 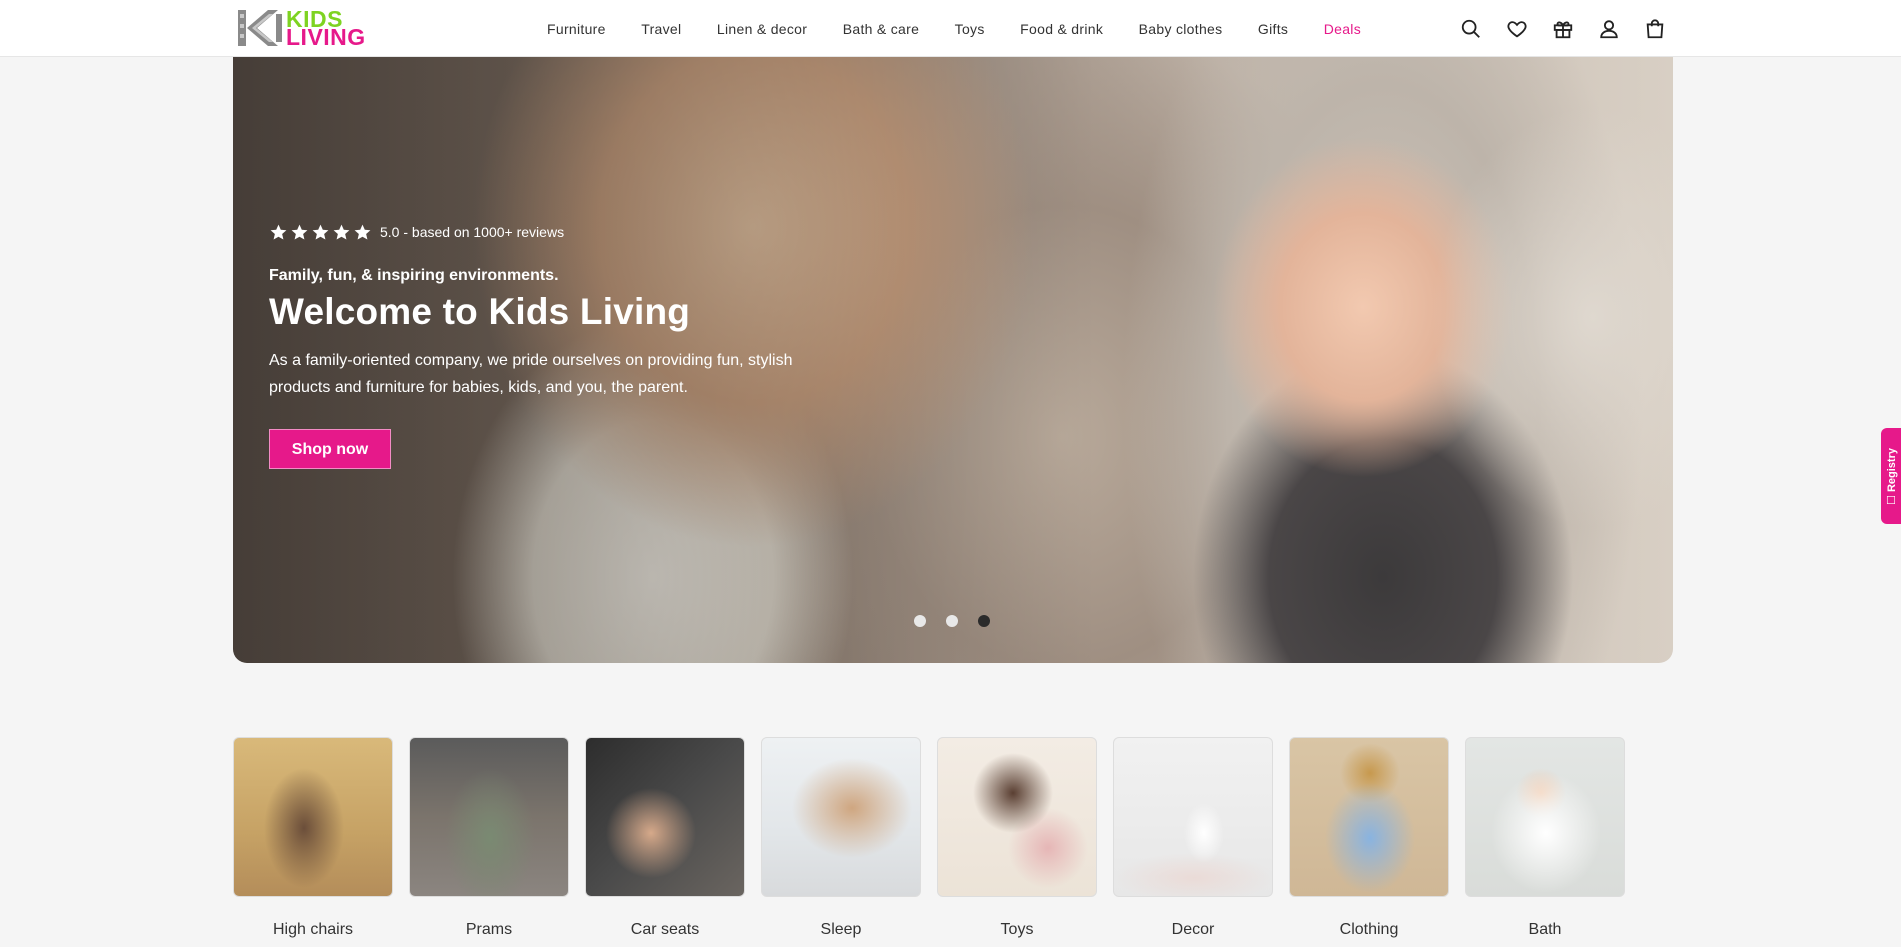 What do you see at coordinates (1061, 29) in the screenshot?
I see `nav-food-drink: Food & drink` at bounding box center [1061, 29].